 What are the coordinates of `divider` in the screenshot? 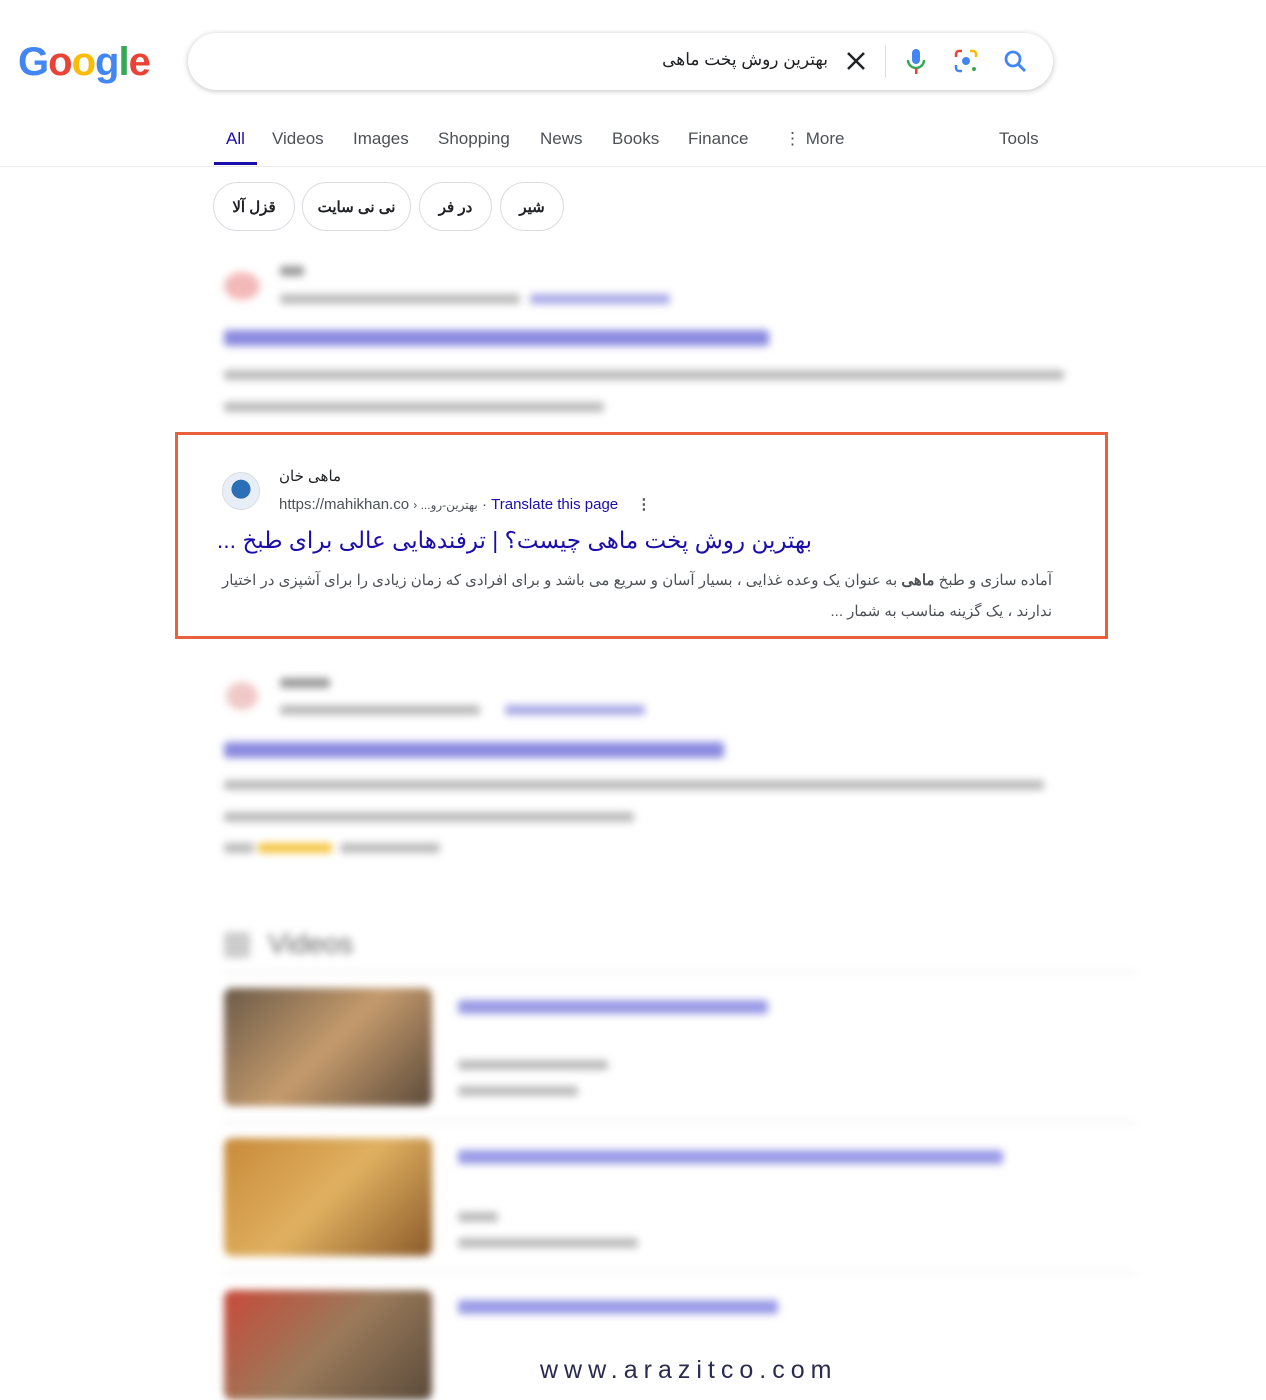 It's located at (885, 61).